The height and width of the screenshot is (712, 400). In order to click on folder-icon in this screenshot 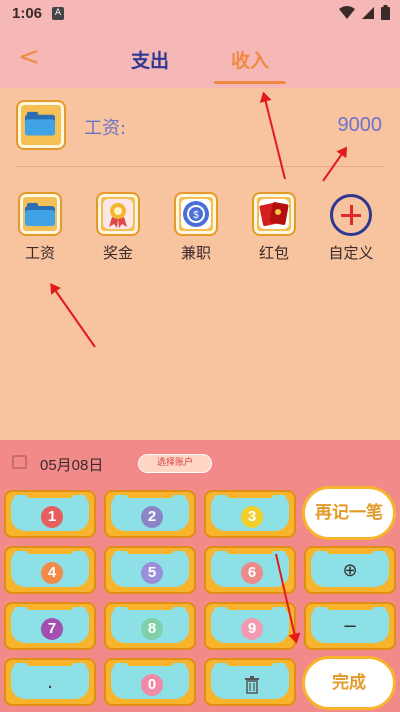, I will do `click(40, 214)`.